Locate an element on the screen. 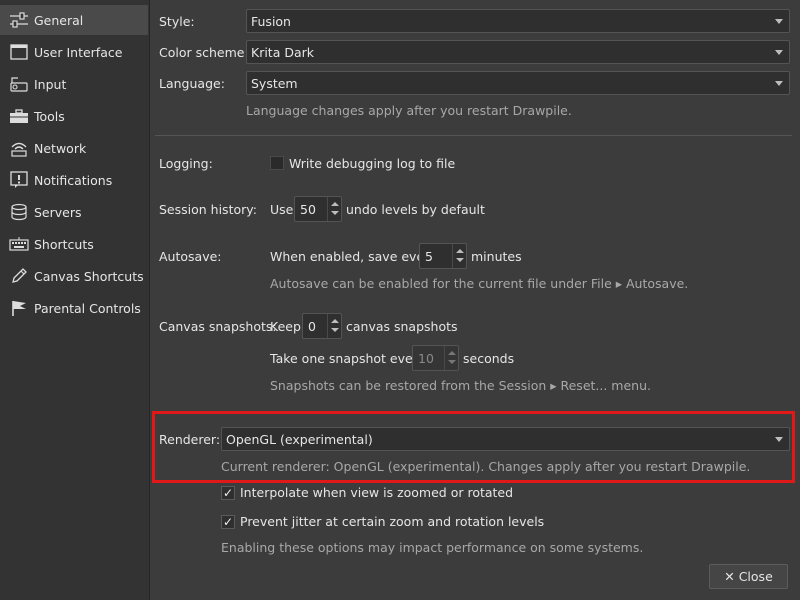 The height and width of the screenshot is (600, 800). autosave-interval-value: 5 is located at coordinates (429, 256).